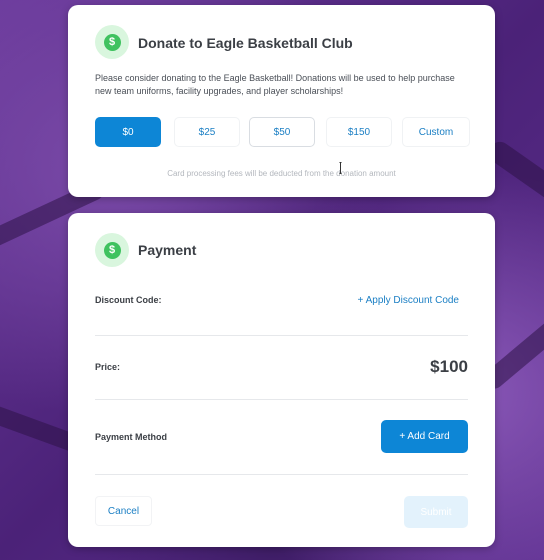 The width and height of the screenshot is (544, 560). I want to click on amount-button-0: $0, so click(128, 132).